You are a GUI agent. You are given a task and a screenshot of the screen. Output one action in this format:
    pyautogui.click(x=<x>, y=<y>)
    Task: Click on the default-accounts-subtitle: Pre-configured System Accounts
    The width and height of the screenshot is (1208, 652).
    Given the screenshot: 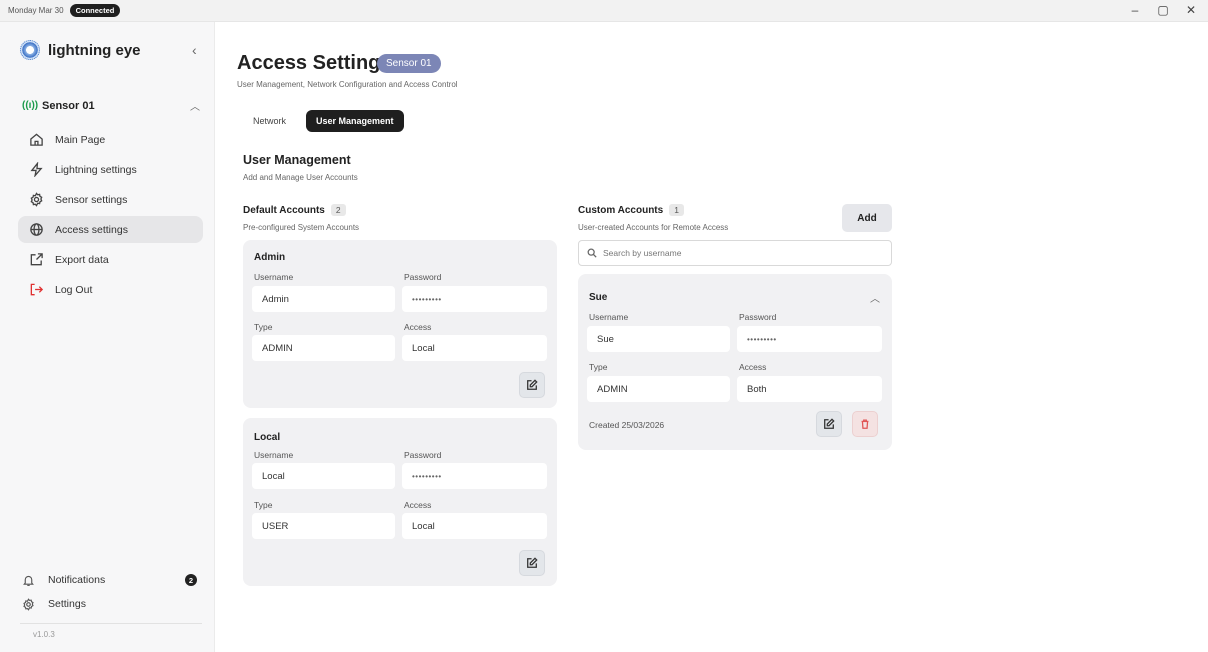 What is the action you would take?
    pyautogui.click(x=301, y=227)
    